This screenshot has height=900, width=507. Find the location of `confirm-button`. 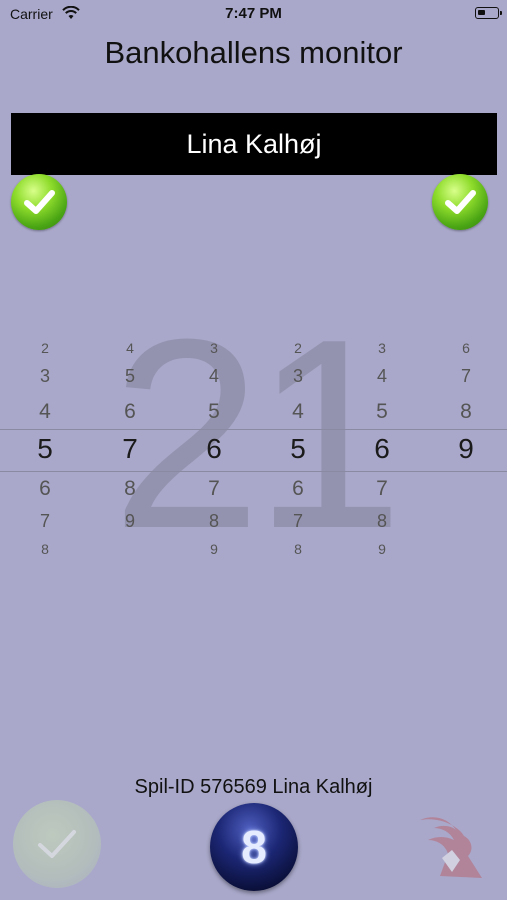

confirm-button is located at coordinates (57, 844).